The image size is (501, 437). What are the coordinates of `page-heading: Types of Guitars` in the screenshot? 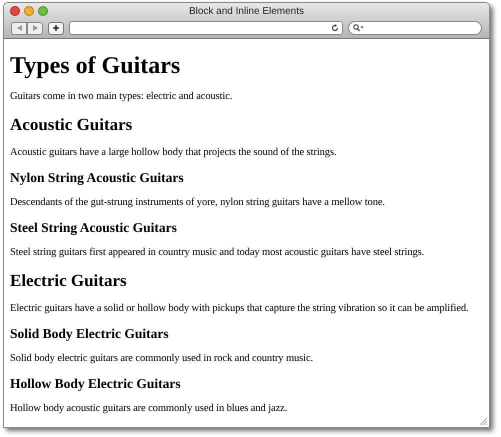 It's located at (95, 66).